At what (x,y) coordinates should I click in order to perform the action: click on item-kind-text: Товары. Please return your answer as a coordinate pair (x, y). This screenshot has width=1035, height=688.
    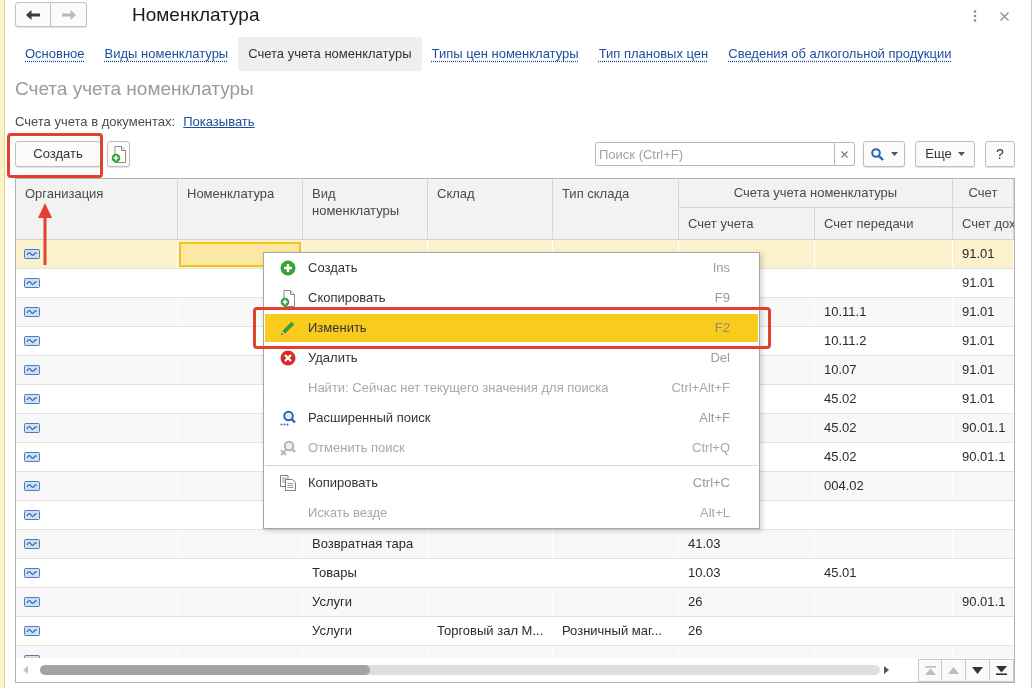
    Looking at the image, I should click on (334, 573).